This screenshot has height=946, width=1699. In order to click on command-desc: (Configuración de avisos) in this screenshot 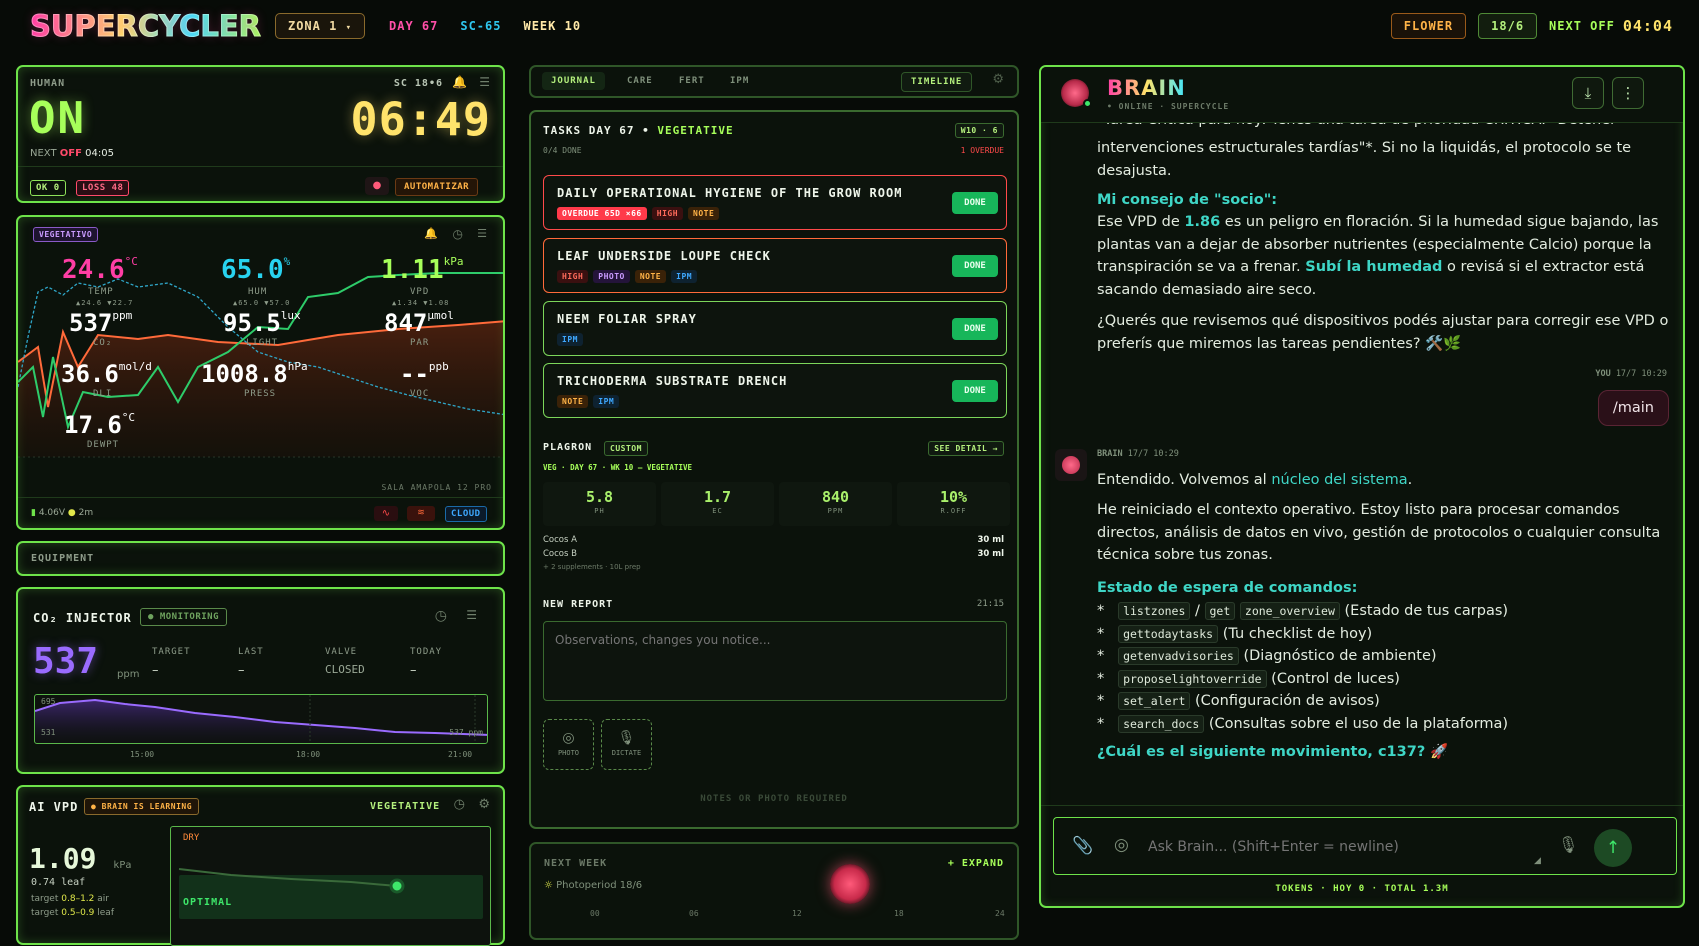, I will do `click(1287, 701)`.